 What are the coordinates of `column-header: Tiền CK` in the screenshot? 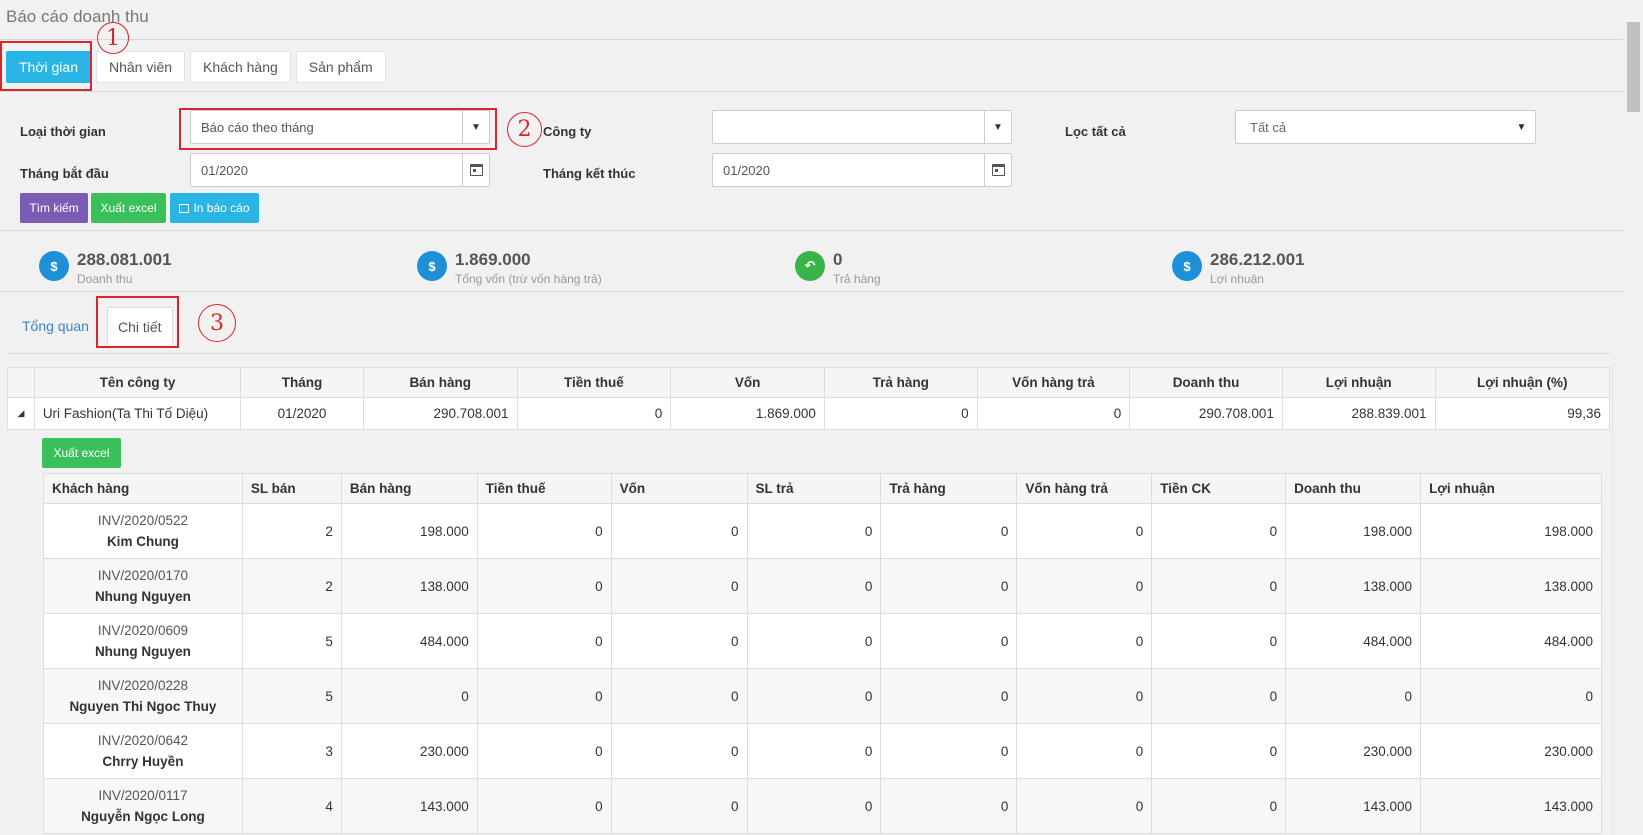 It's located at (1219, 488).